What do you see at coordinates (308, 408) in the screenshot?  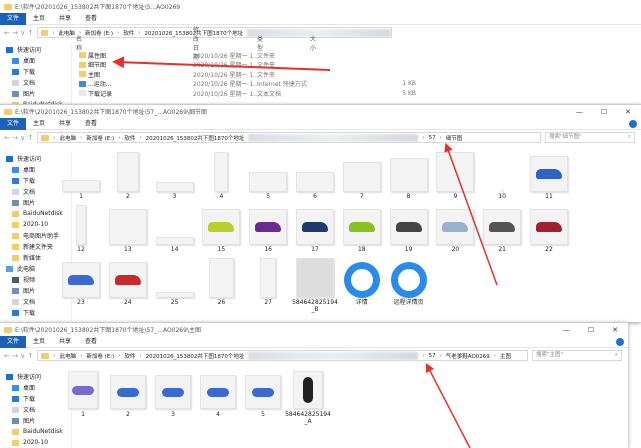 I see `file-item: 584642825194_A` at bounding box center [308, 408].